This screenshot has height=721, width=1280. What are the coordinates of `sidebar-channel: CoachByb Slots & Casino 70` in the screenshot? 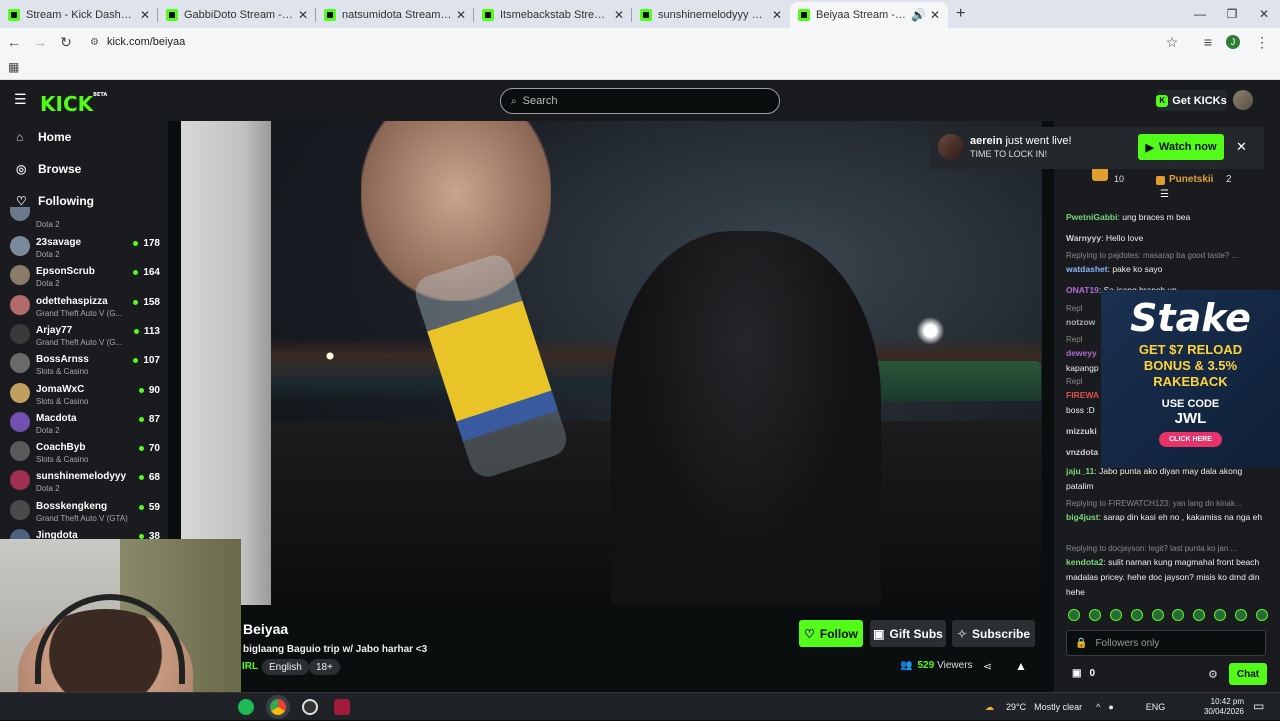 It's located at (85, 453).